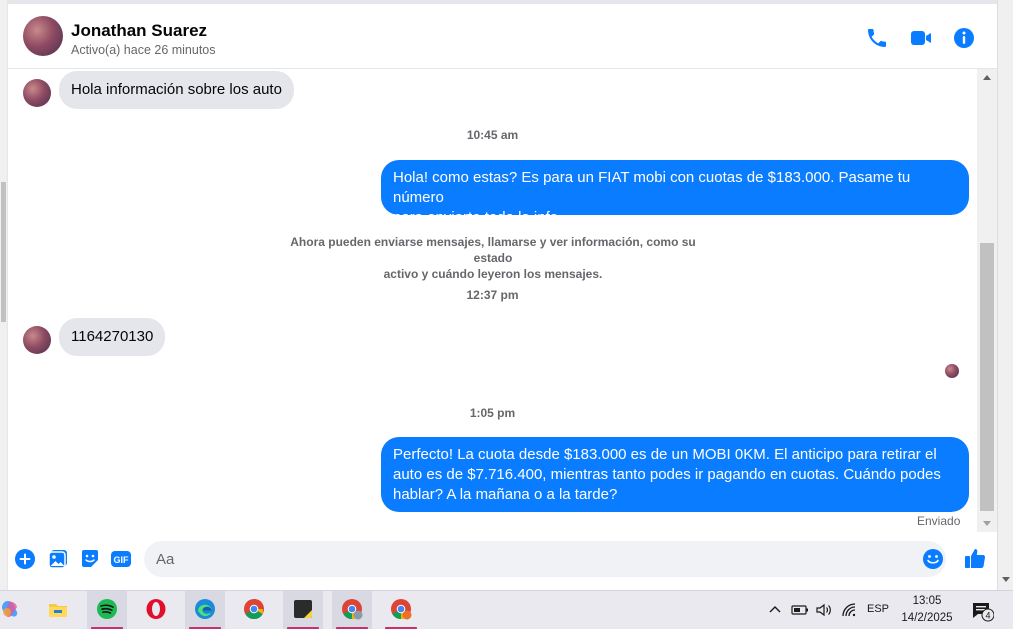  I want to click on copilot-icon, so click(10, 609).